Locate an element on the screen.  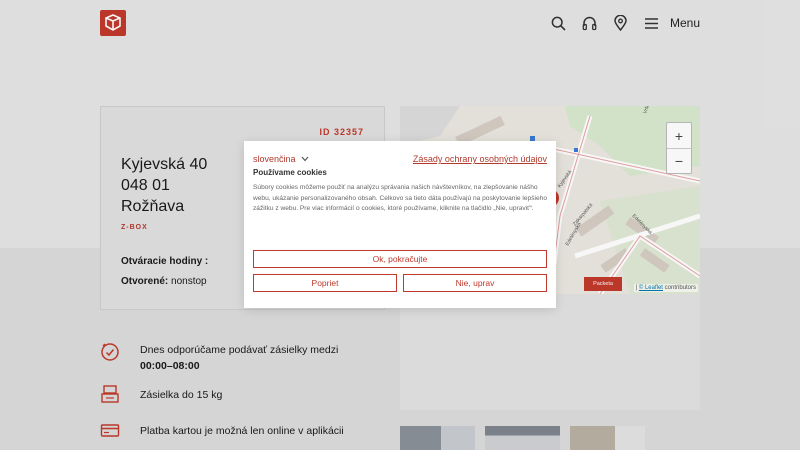
language-selector: slovenčina is located at coordinates (281, 159).